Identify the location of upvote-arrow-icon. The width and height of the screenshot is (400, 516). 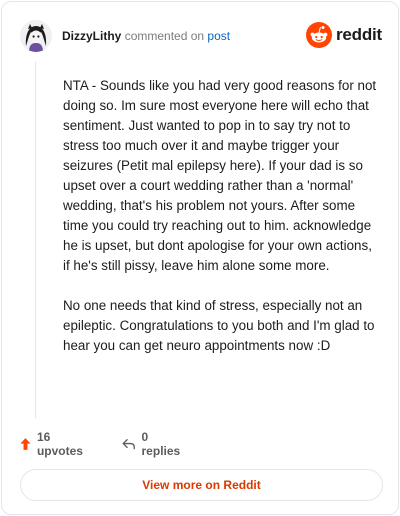
(25, 444).